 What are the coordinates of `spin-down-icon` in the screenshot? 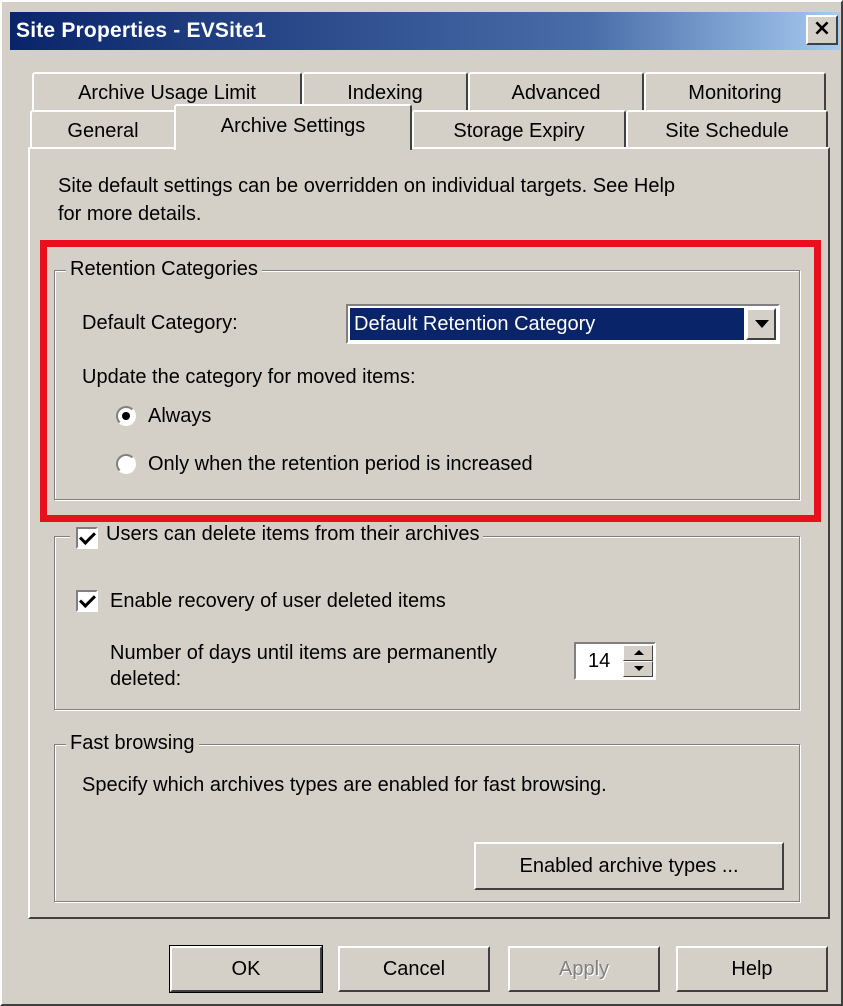 It's located at (638, 669).